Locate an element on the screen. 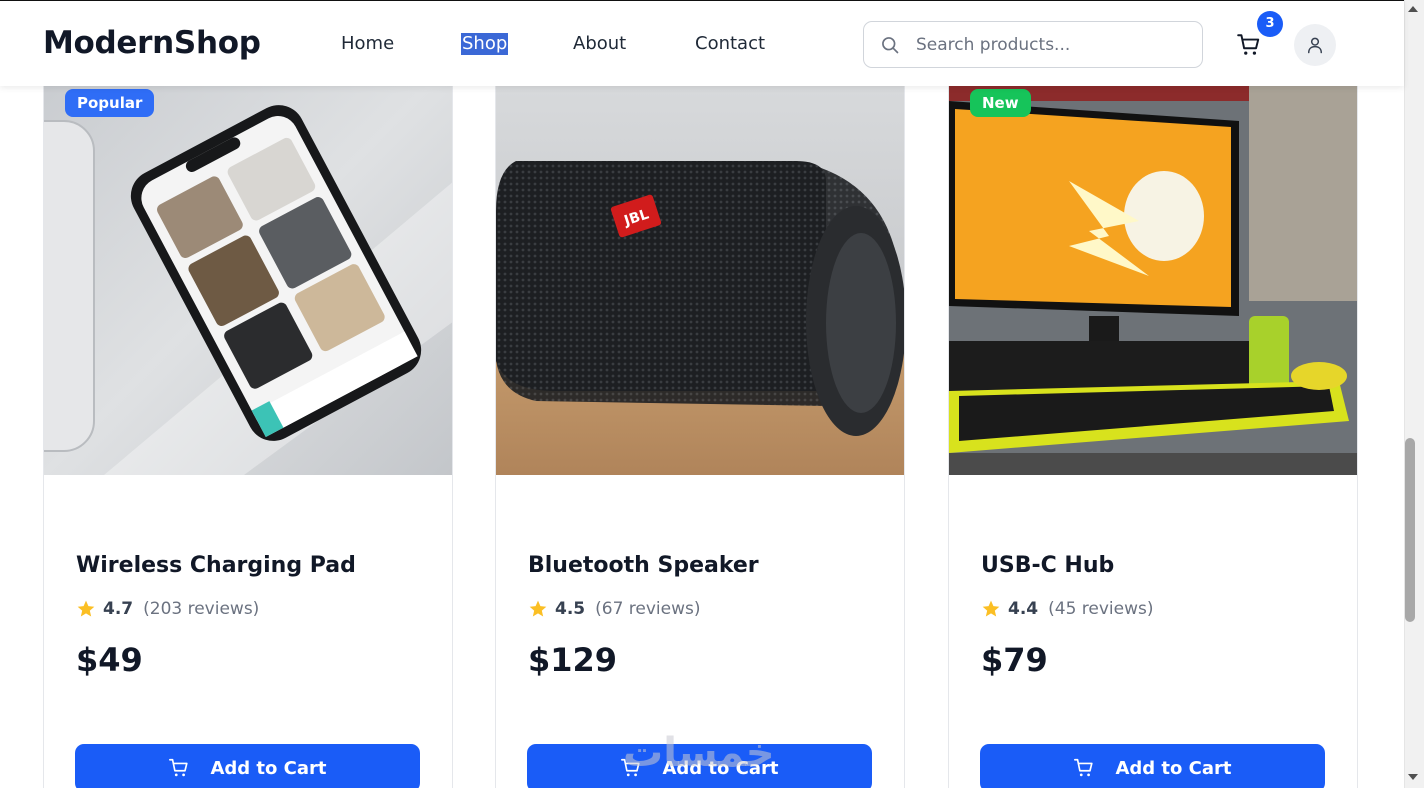  product-price: $79 is located at coordinates (1014, 660).